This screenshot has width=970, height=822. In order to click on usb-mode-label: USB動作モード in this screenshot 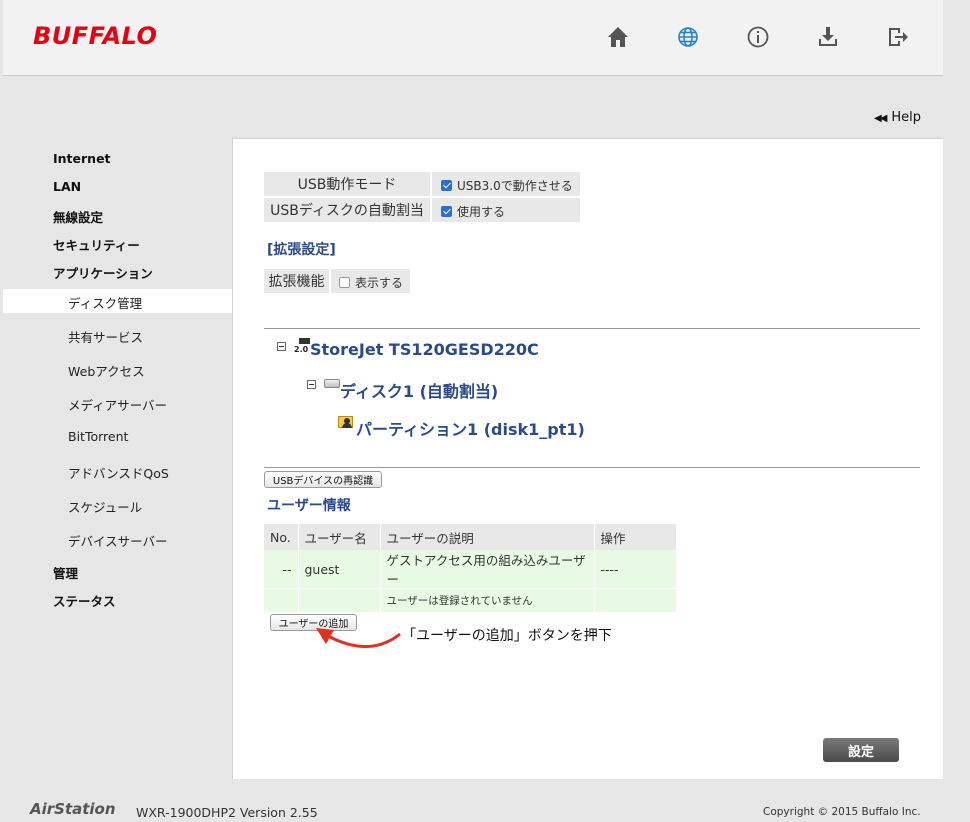, I will do `click(347, 184)`.